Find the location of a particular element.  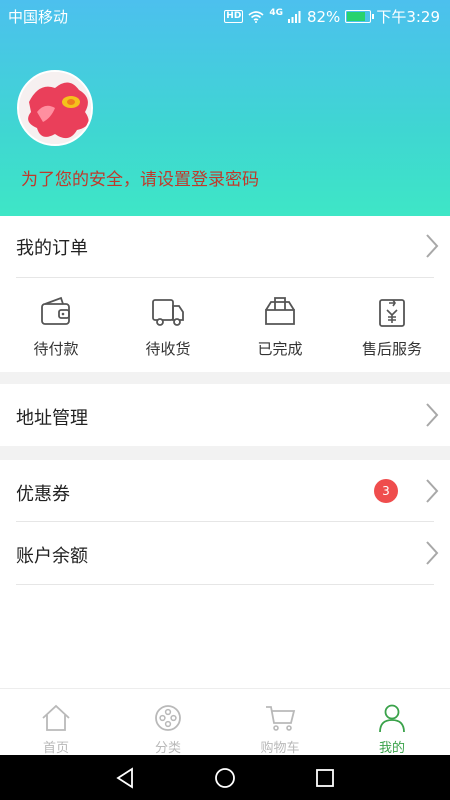

bottom-tab-bar: 首页 分类 购物车 我的 is located at coordinates (225, 722).